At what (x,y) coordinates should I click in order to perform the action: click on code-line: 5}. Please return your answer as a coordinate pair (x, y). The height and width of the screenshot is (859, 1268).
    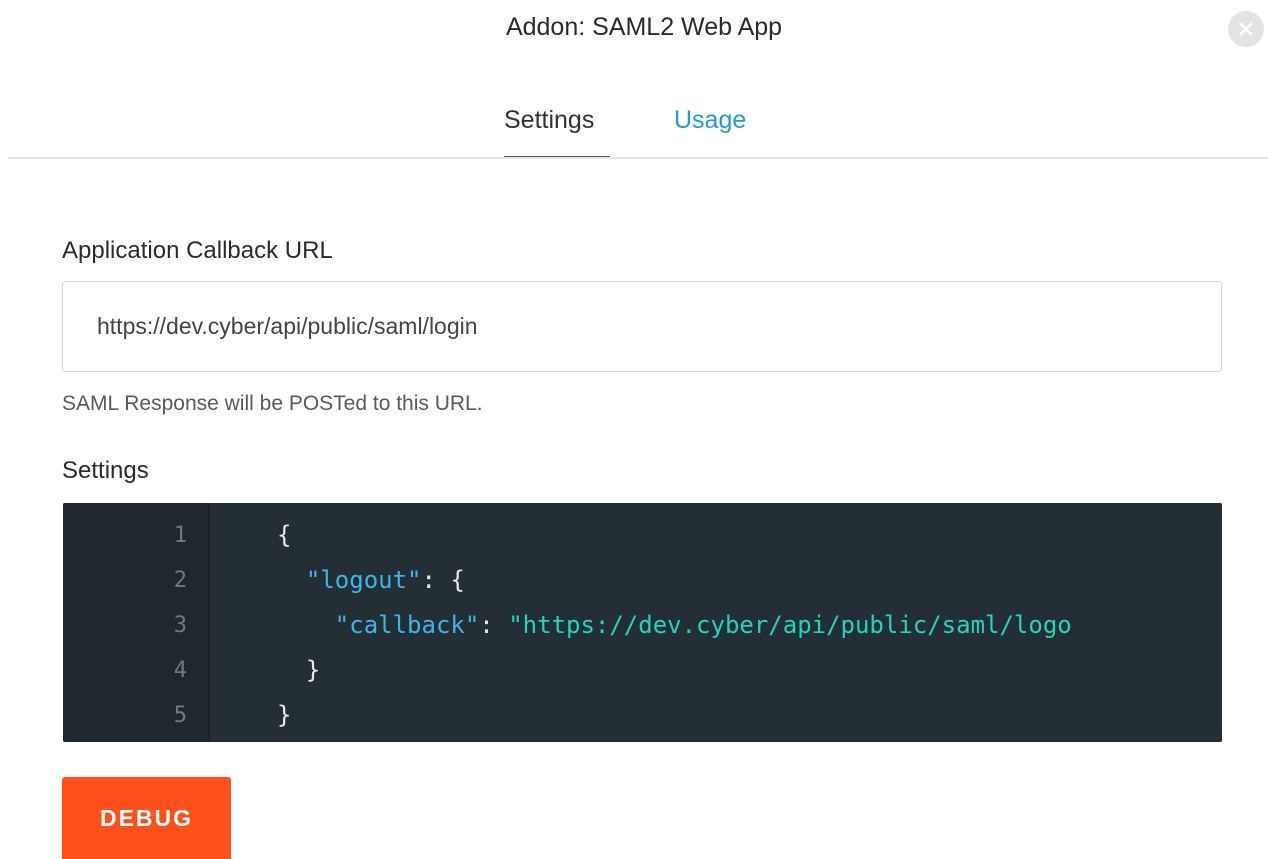
    Looking at the image, I should click on (642, 715).